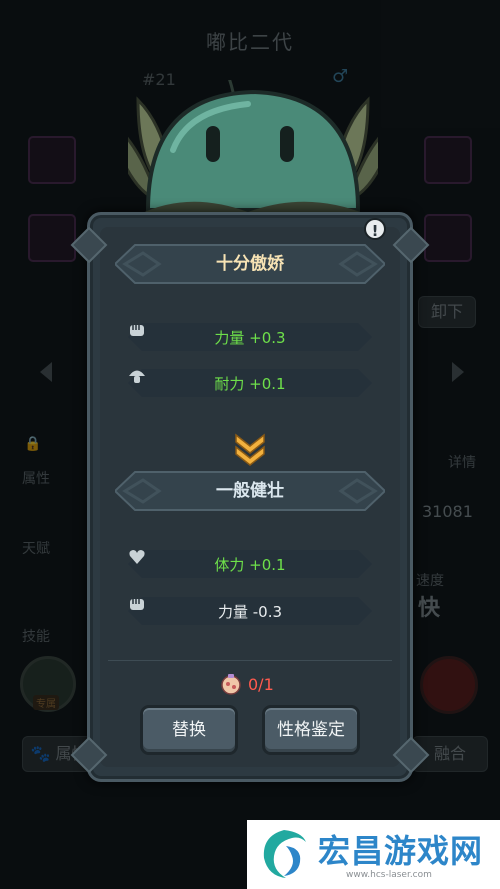 This screenshot has height=889, width=500. I want to click on new-trait-ribbon: 一般健壮, so click(250, 491).